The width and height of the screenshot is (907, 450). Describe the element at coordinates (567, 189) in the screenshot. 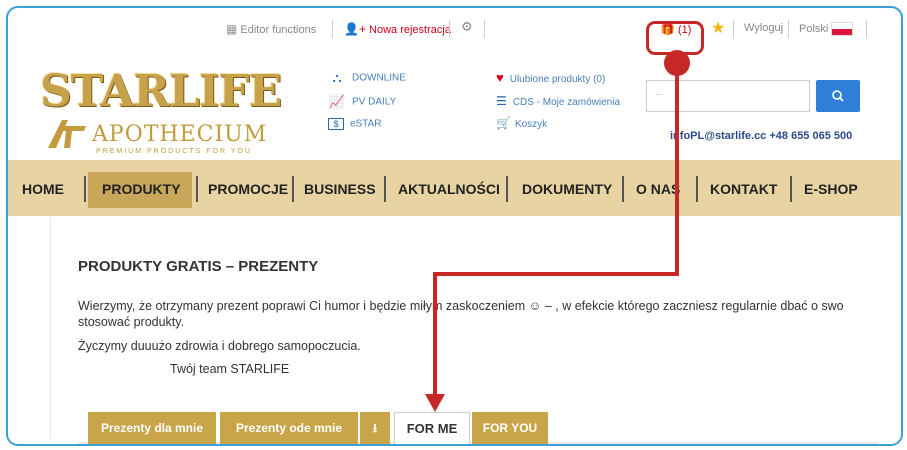

I see `nav-dokumenty: DOKUMENTY` at that location.